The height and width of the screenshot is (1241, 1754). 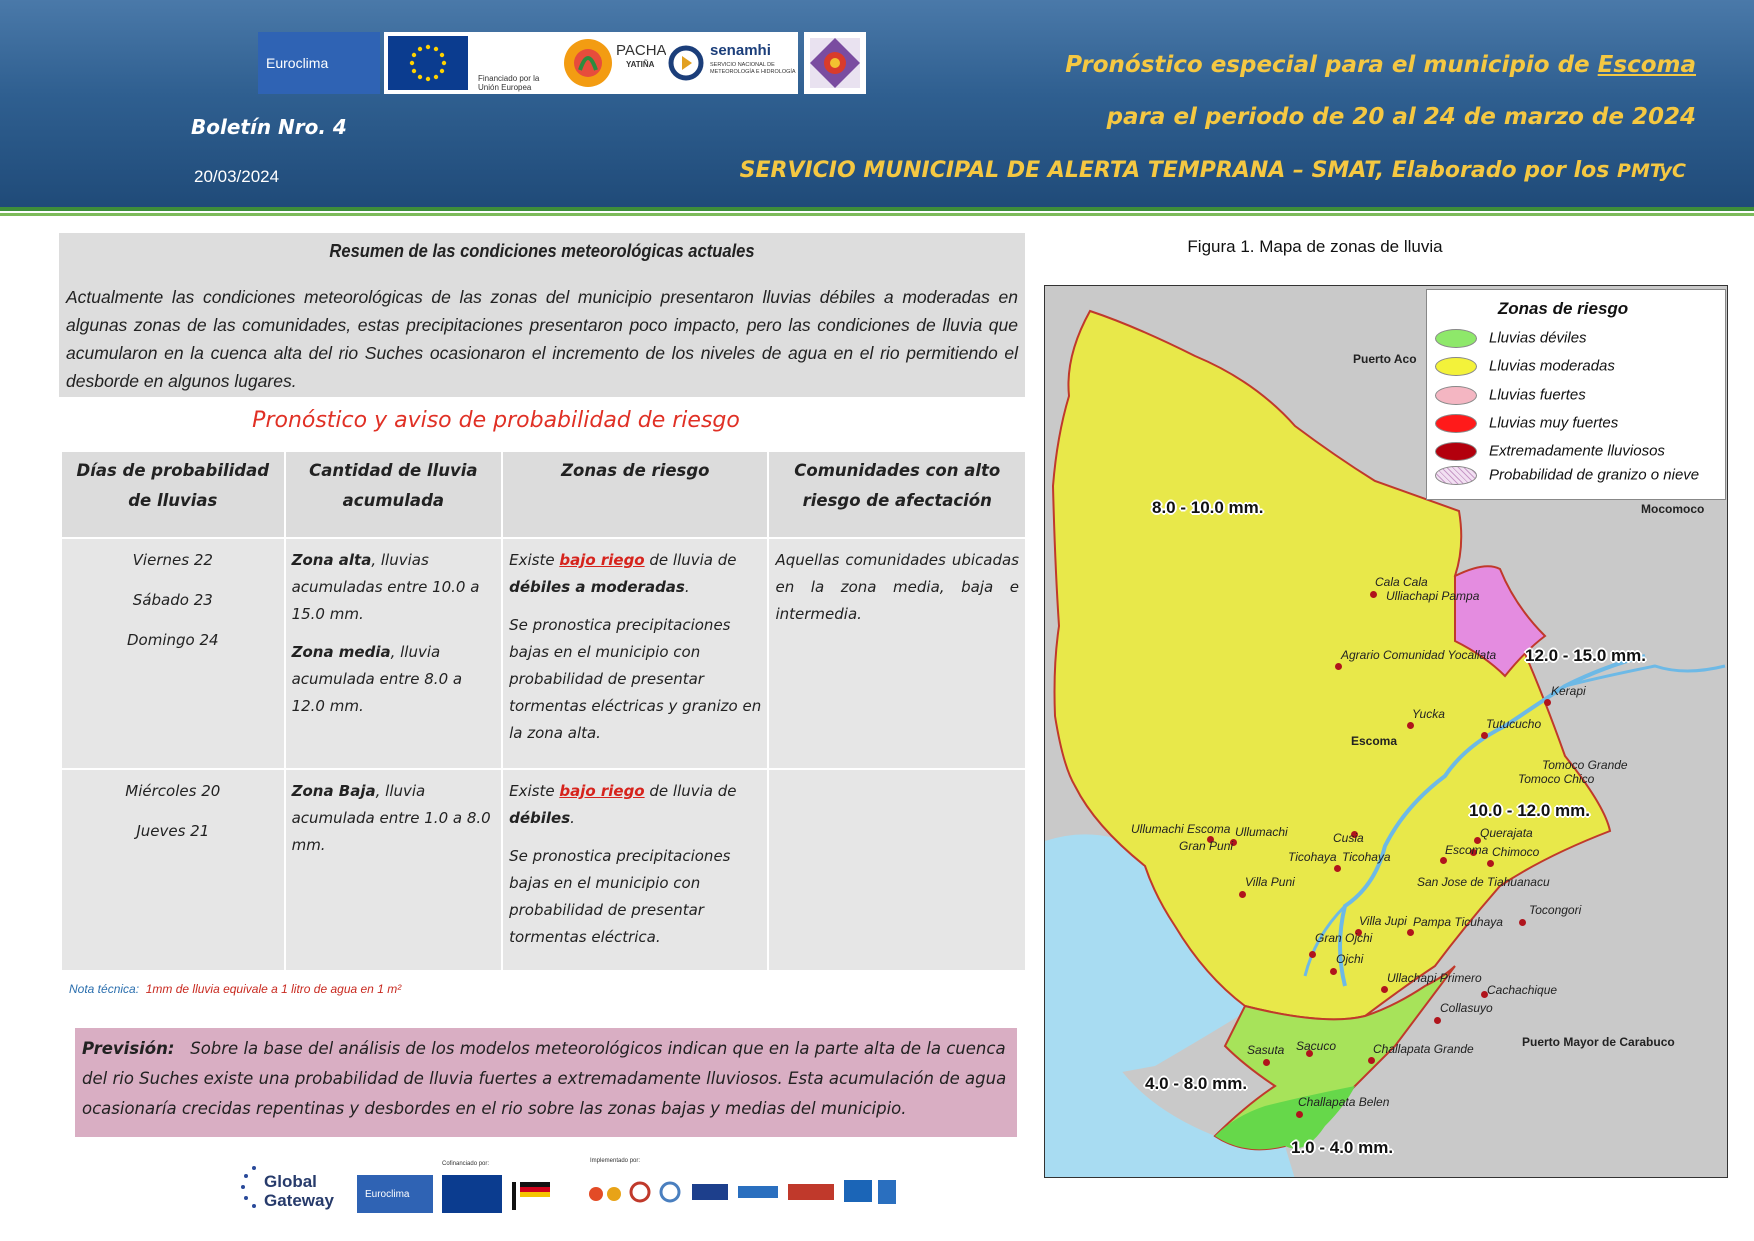 I want to click on pacha-logo-text: PACHA, so click(x=641, y=50).